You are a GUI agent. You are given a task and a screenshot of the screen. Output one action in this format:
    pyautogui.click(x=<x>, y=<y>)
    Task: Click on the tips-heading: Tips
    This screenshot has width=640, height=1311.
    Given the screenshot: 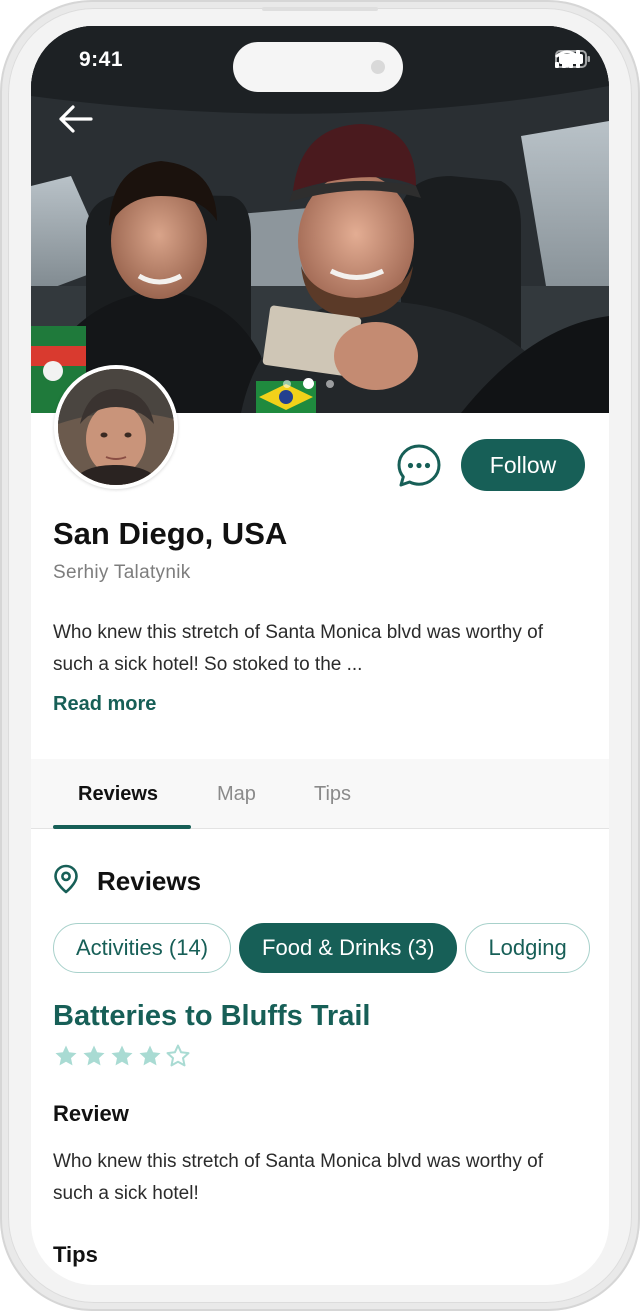 What is the action you would take?
    pyautogui.click(x=75, y=1254)
    